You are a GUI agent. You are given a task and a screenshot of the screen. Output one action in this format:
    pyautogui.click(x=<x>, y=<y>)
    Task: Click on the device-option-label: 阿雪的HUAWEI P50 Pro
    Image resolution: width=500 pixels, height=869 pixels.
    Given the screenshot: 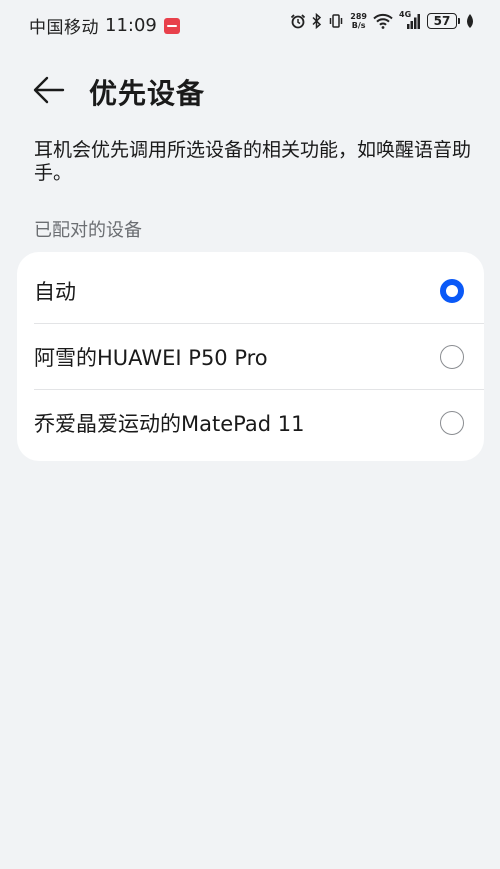 What is the action you would take?
    pyautogui.click(x=151, y=358)
    